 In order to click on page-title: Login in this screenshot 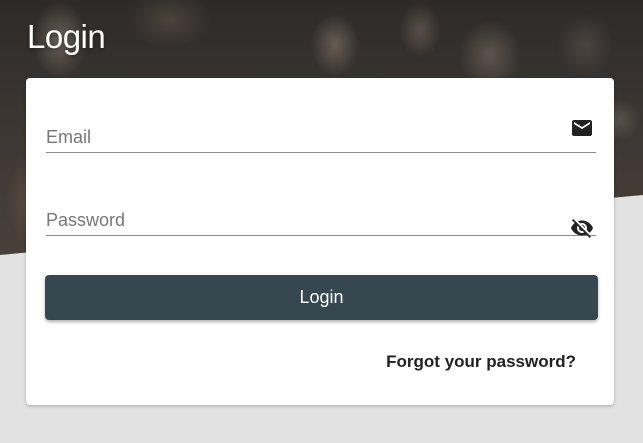, I will do `click(66, 36)`.